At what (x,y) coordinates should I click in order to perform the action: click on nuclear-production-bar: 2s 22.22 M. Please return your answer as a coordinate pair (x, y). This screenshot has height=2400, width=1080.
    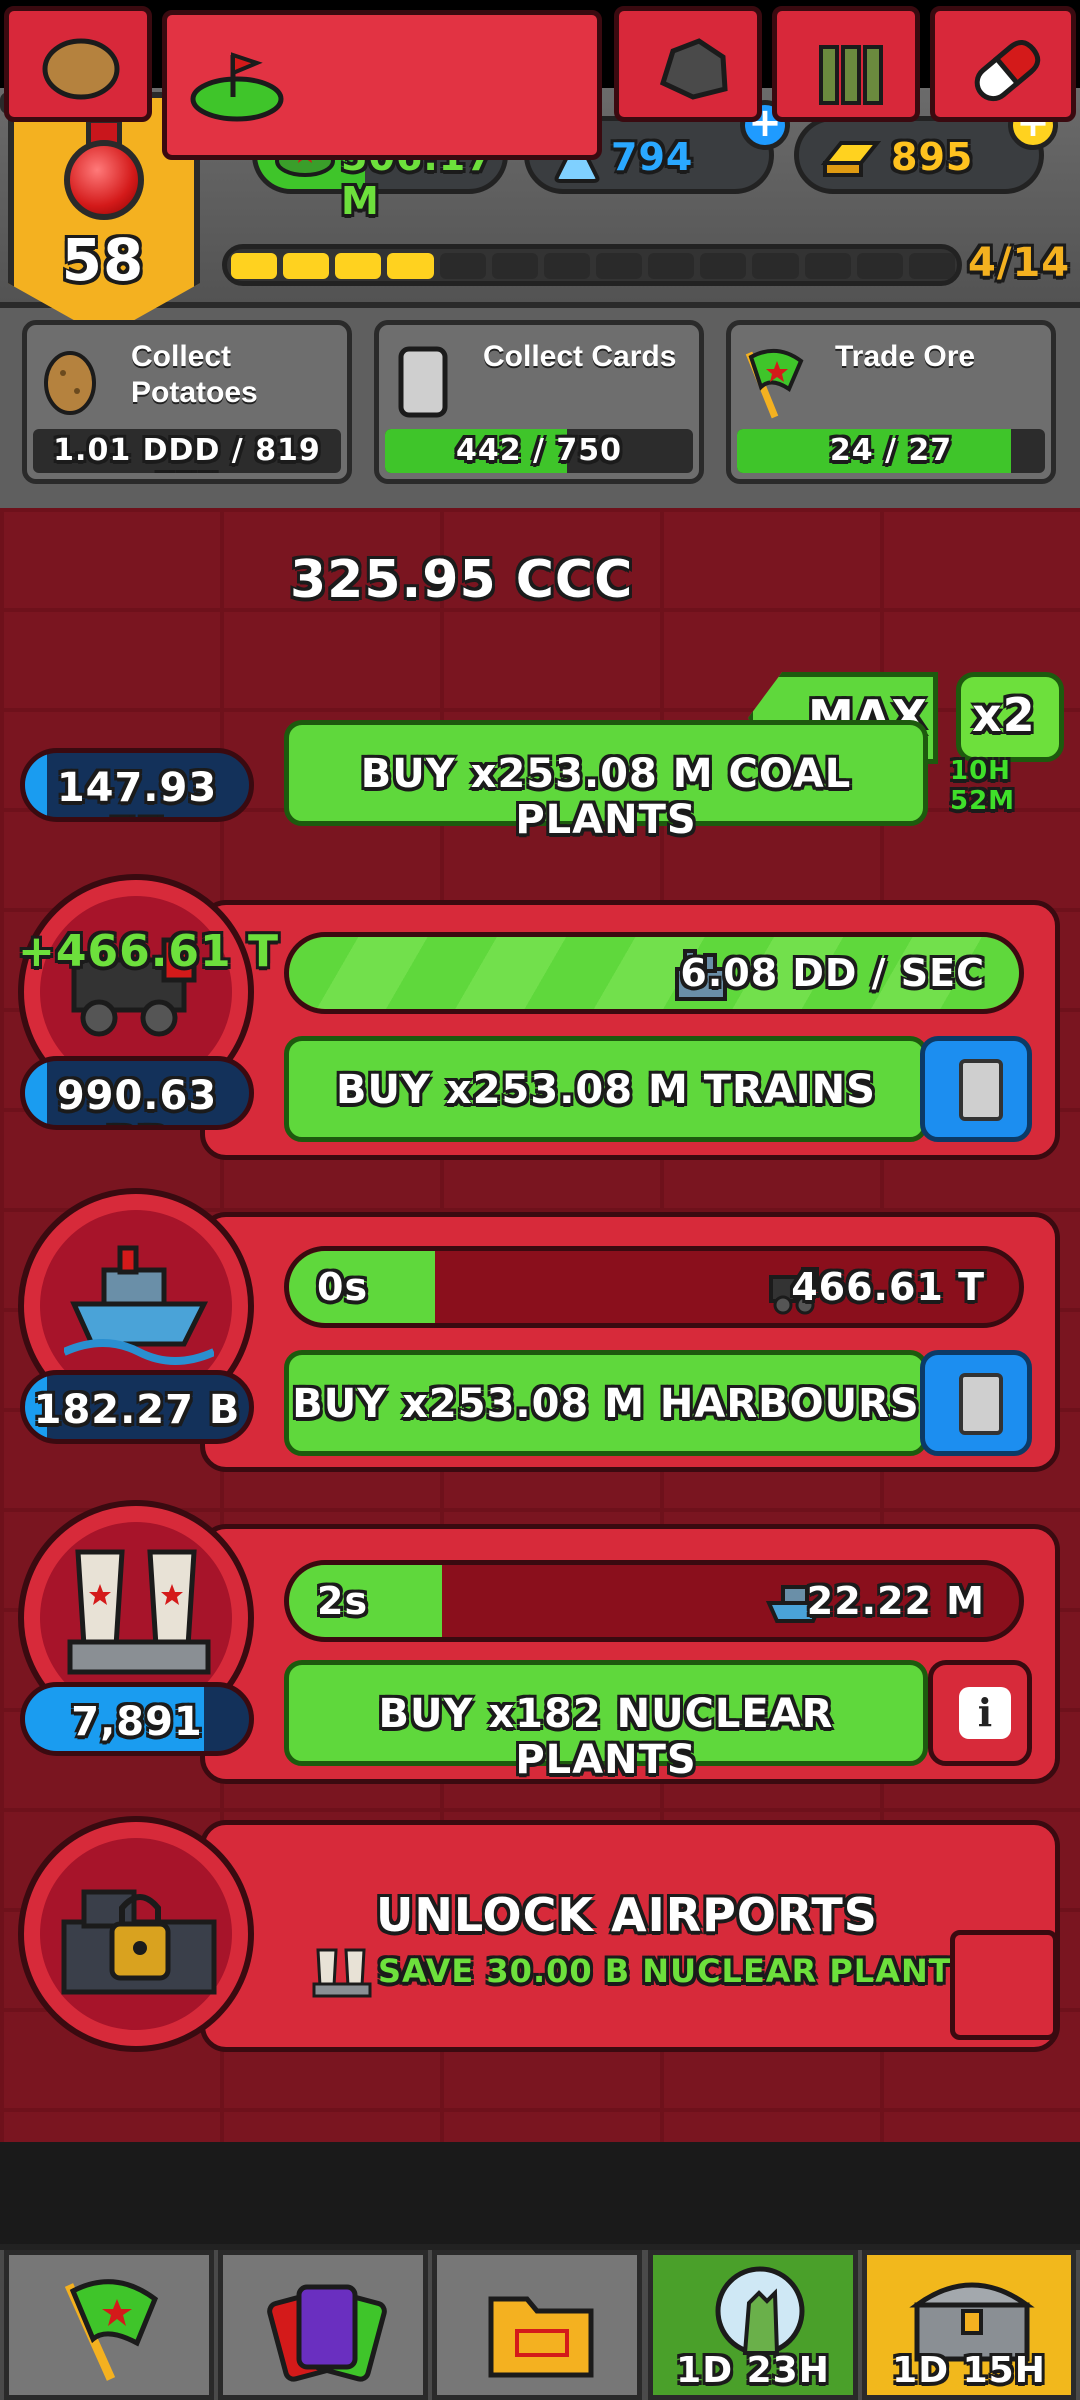
    Looking at the image, I should click on (654, 1601).